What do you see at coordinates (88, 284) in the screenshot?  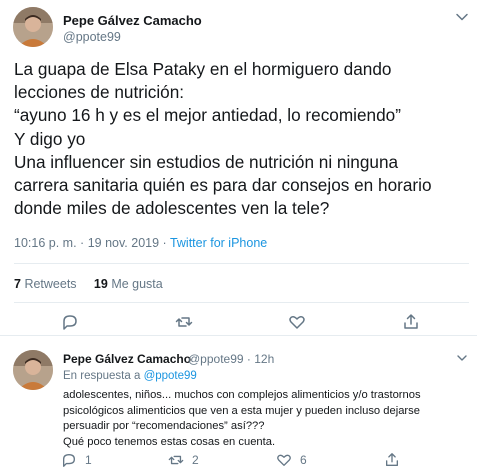 I see `tweet-stats: 7 Retweets 19 Me gusta` at bounding box center [88, 284].